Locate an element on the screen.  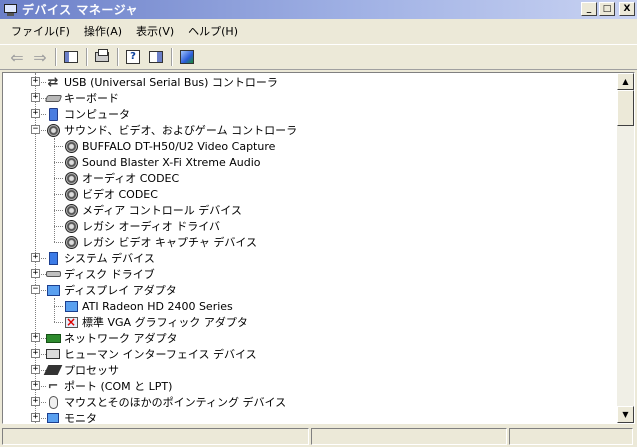
forward-arrow-icon: ⇒ is located at coordinates (40, 57).